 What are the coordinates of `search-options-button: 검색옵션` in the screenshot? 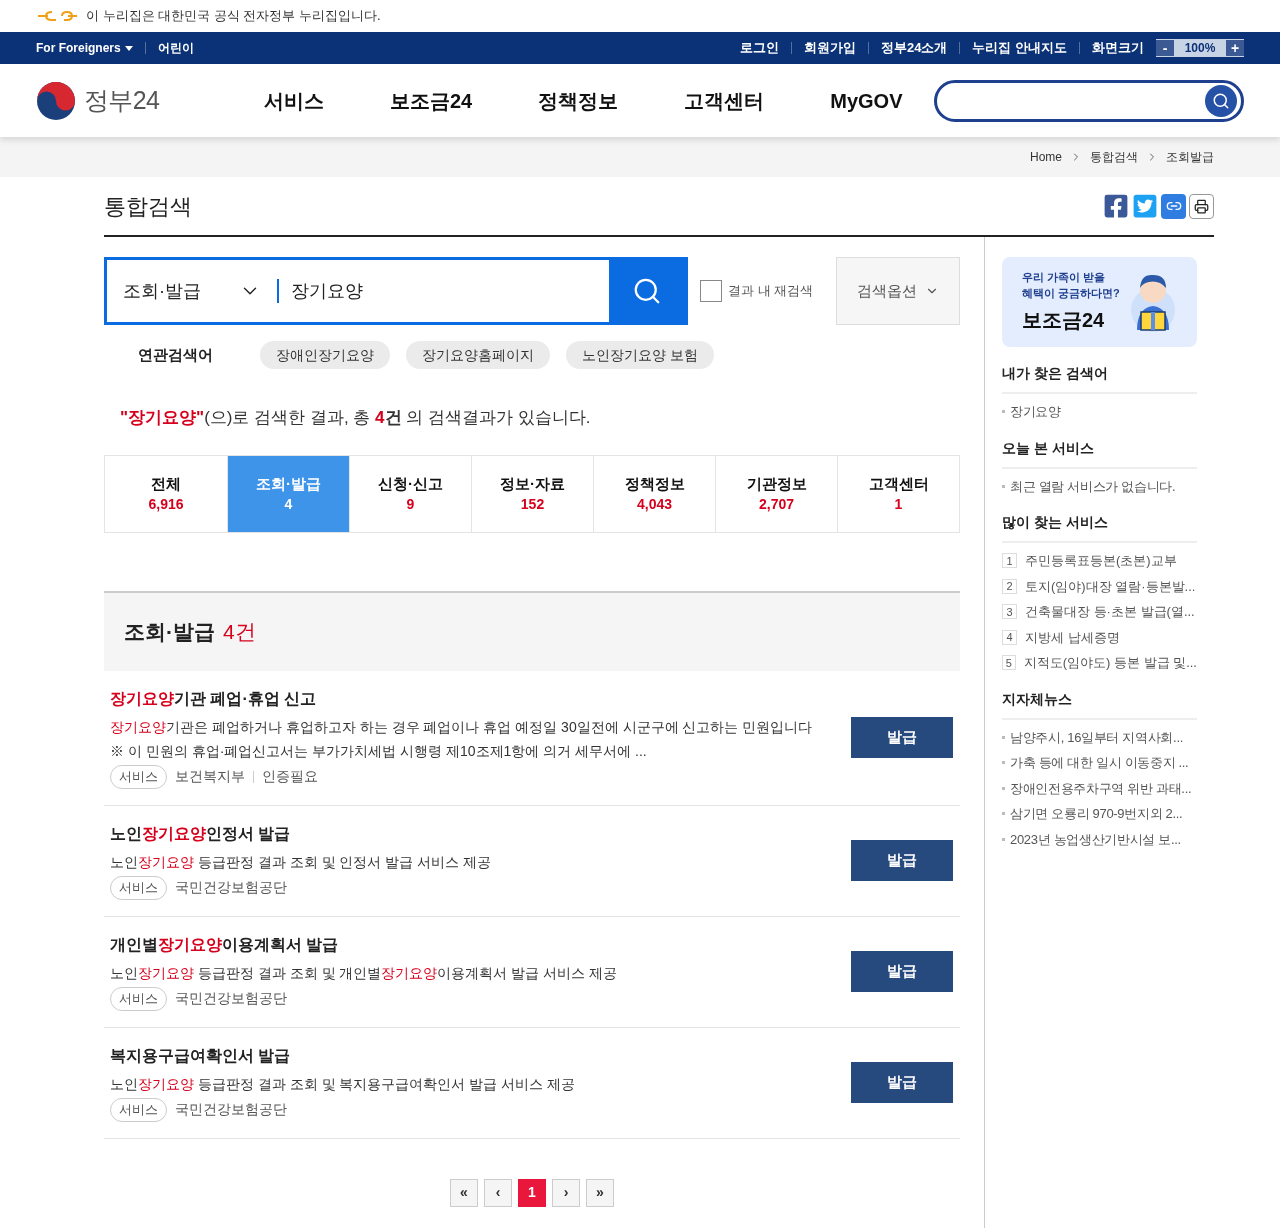 It's located at (898, 291).